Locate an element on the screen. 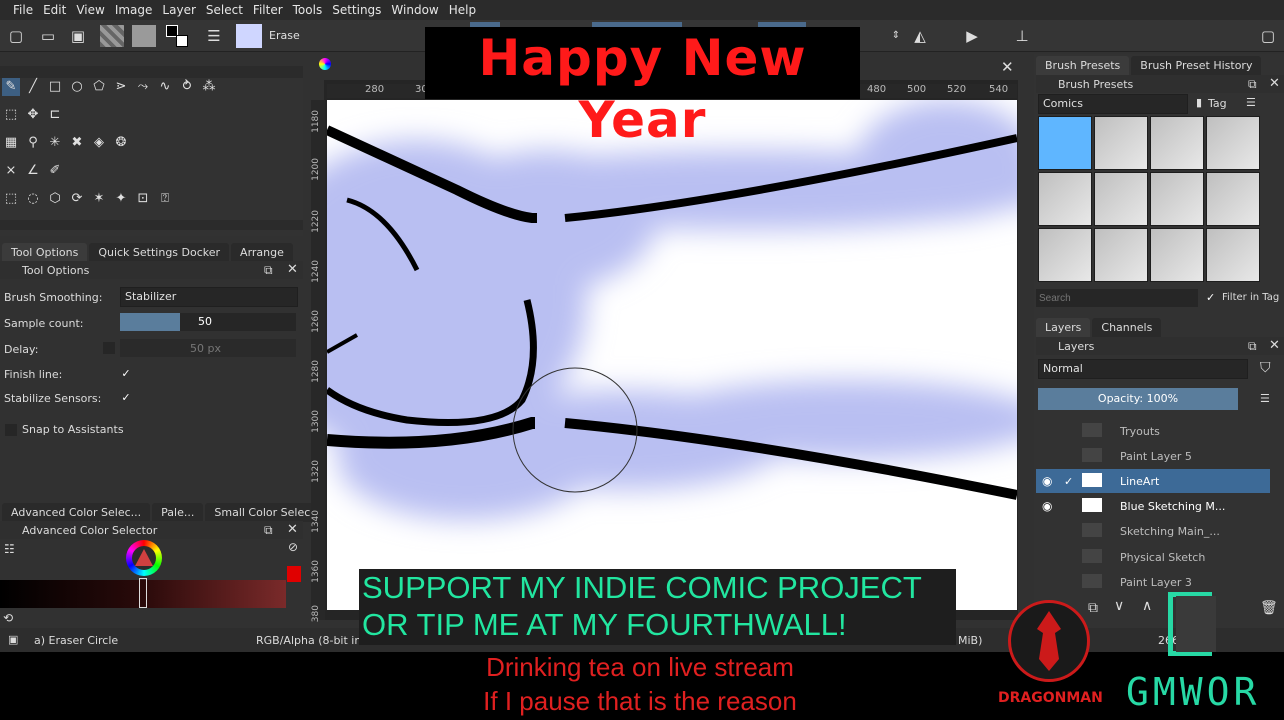  brush-preset-eraser is located at coordinates (1065, 143).